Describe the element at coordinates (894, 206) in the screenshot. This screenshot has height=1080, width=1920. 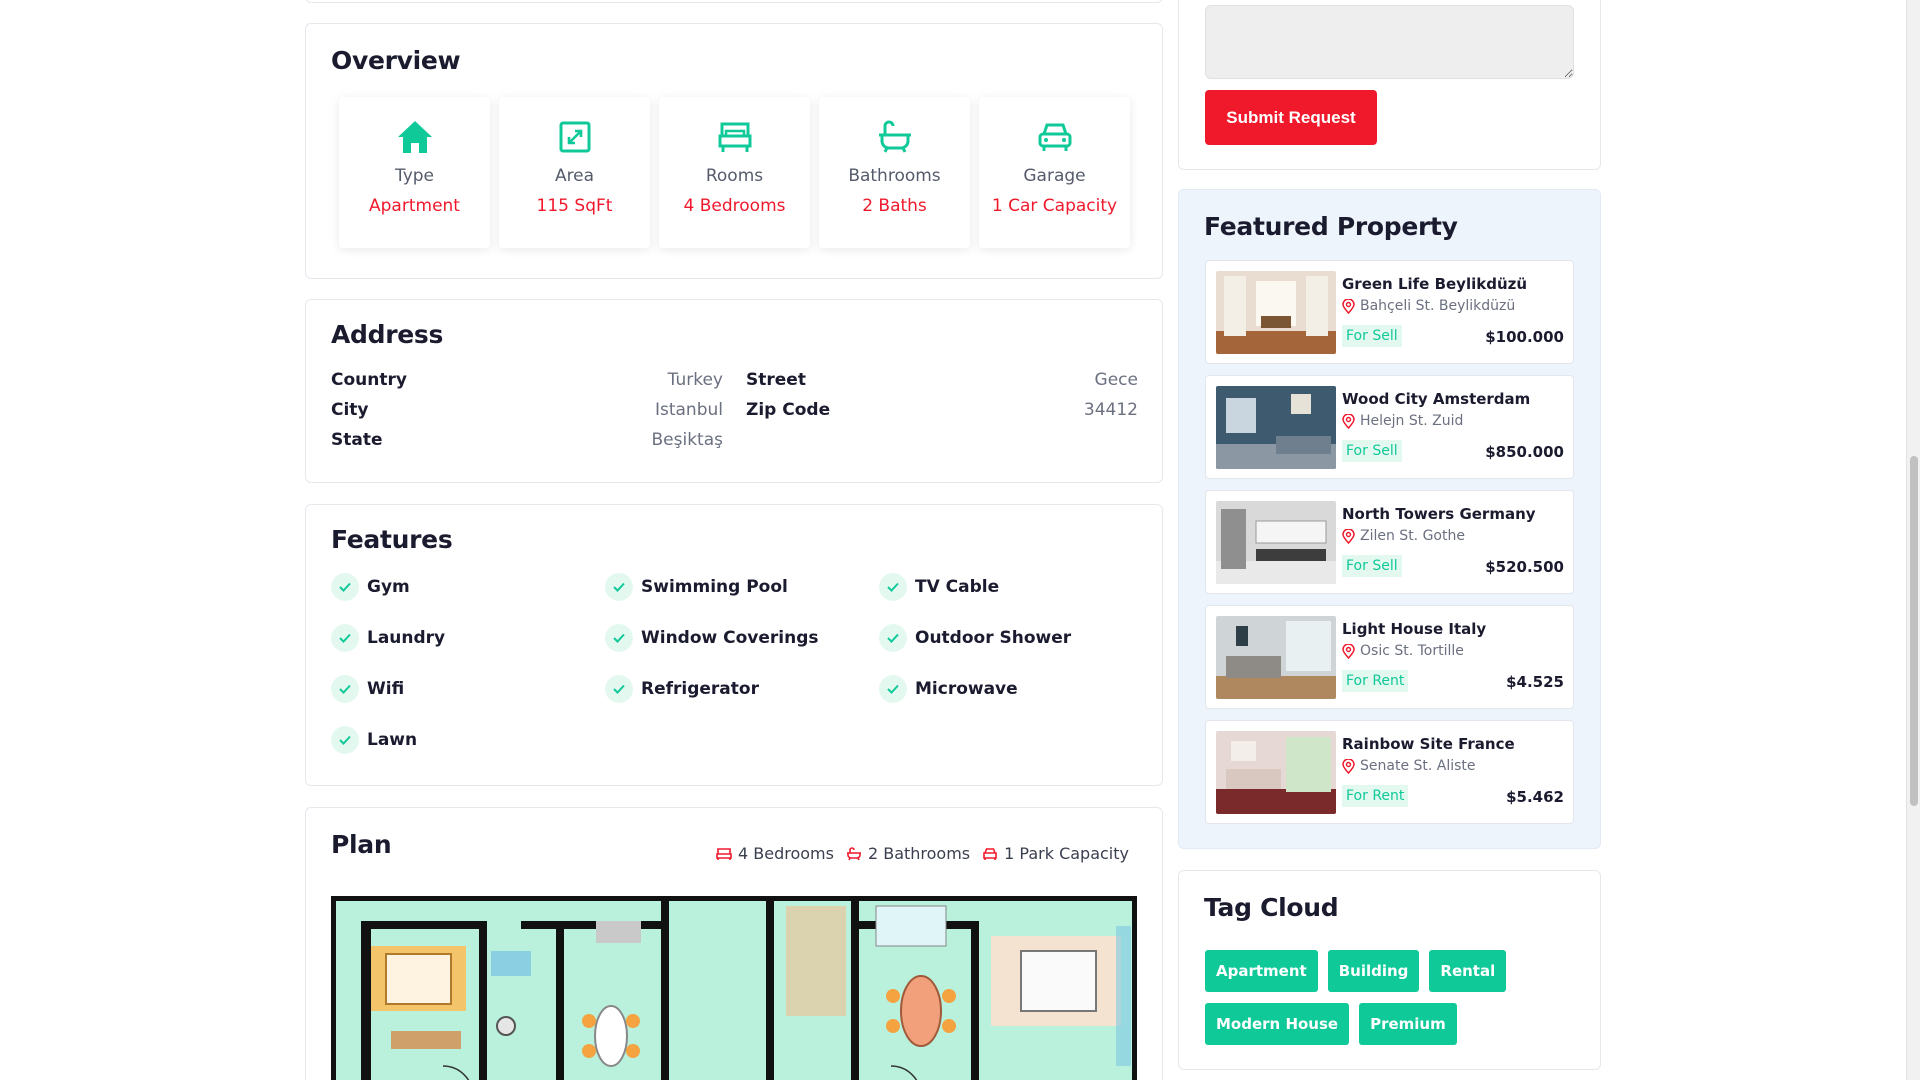
I see `overview-value: 2 Baths` at that location.